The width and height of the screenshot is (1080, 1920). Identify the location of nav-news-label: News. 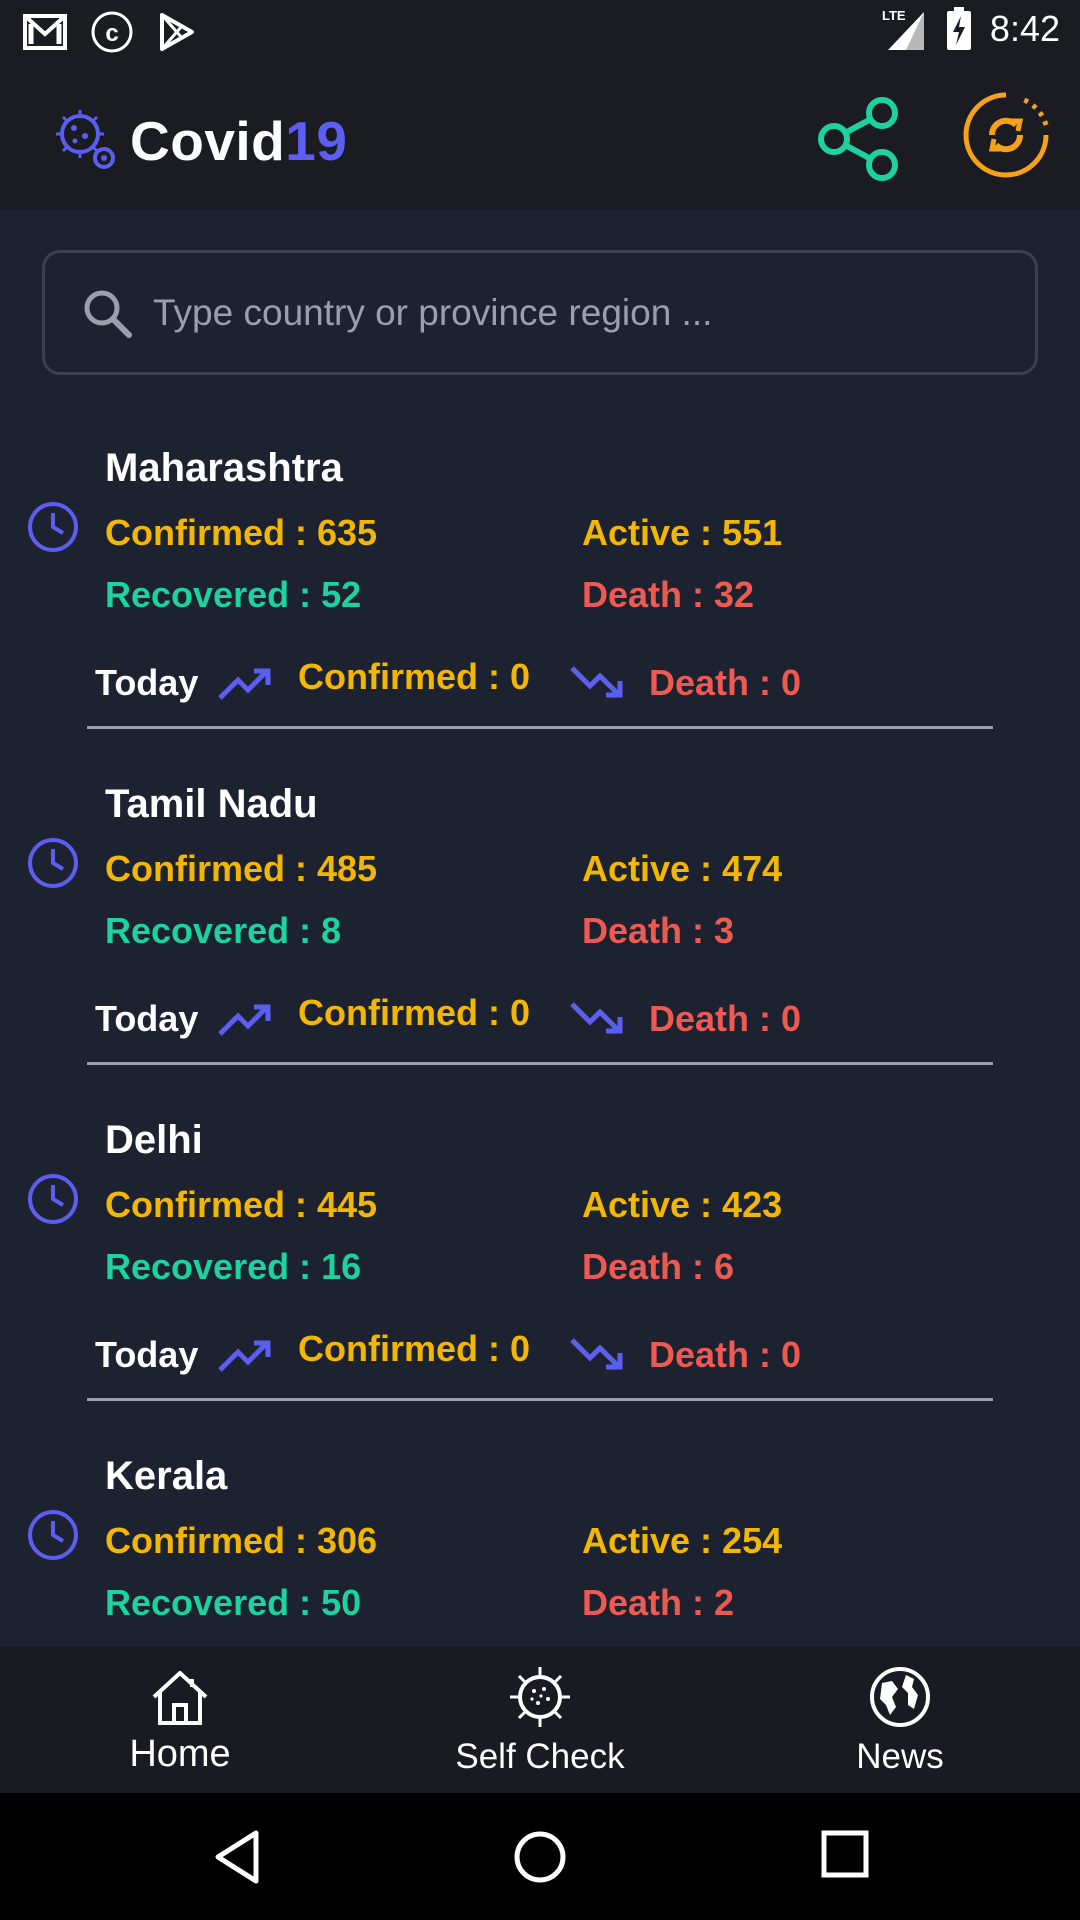
(900, 1756).